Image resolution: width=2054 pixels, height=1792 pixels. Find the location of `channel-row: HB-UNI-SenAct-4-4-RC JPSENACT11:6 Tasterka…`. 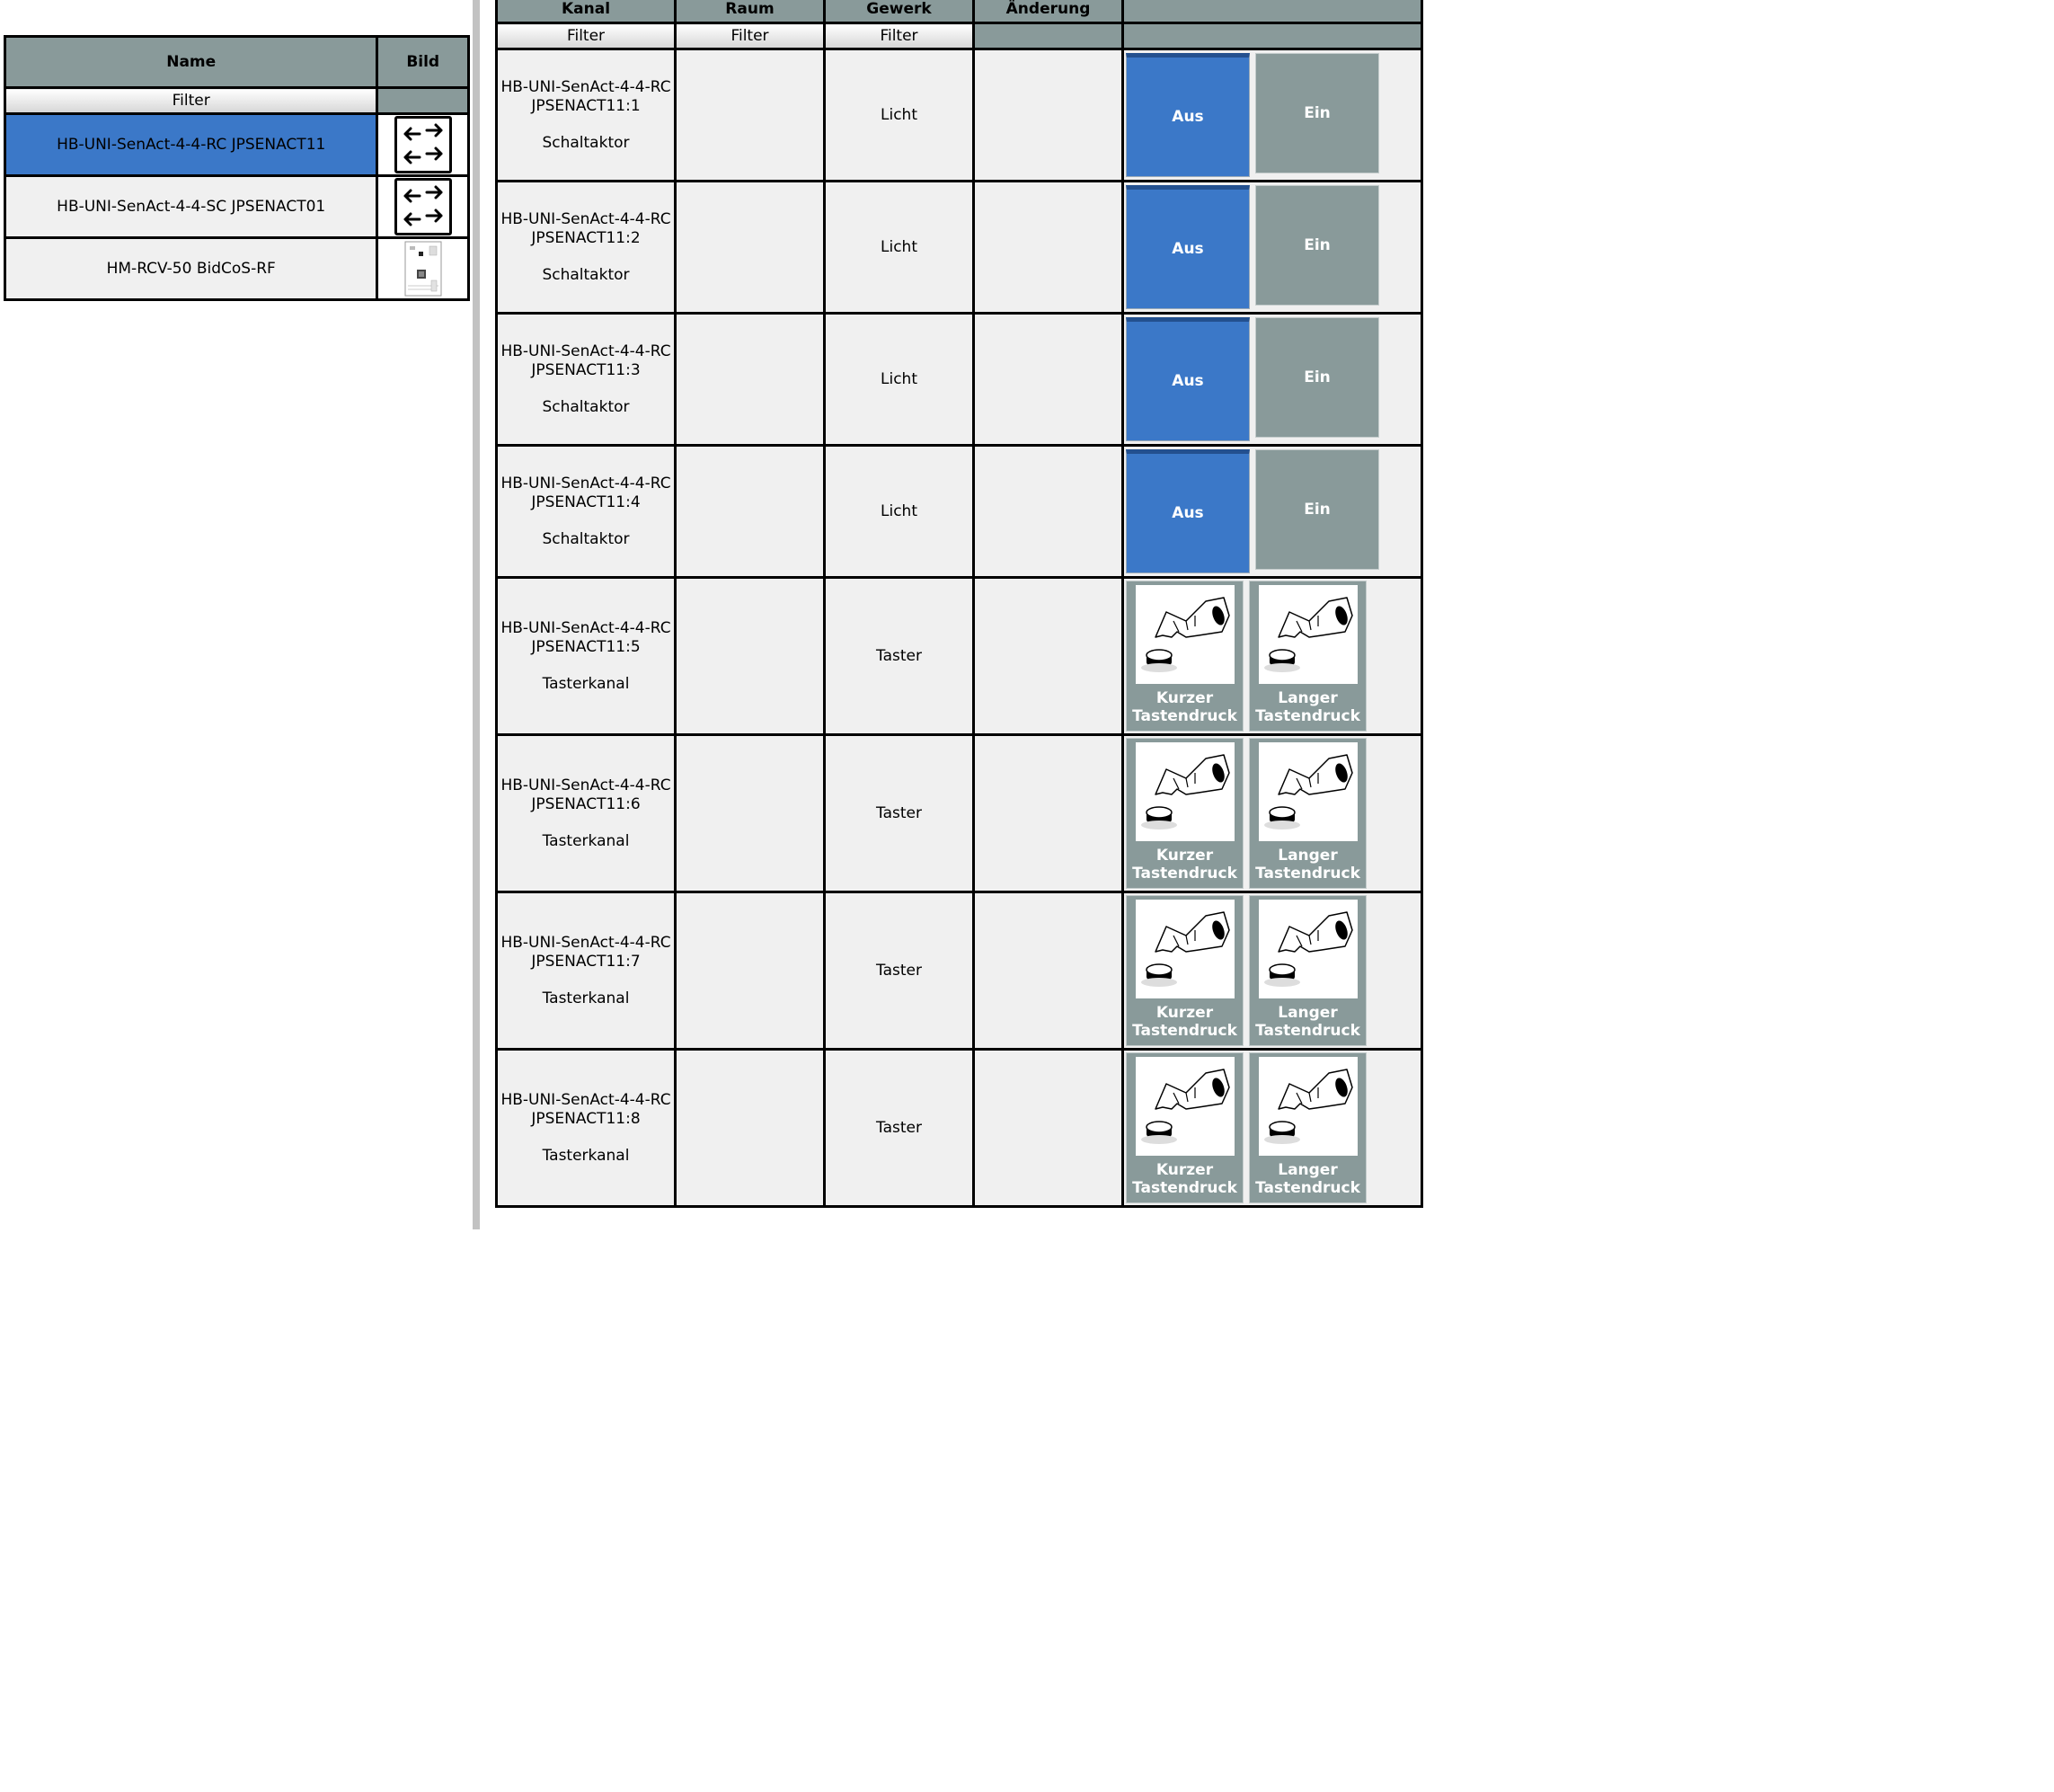

channel-row: HB-UNI-SenAct-4-4-RC JPSENACT11:6 Tasterka… is located at coordinates (959, 813).